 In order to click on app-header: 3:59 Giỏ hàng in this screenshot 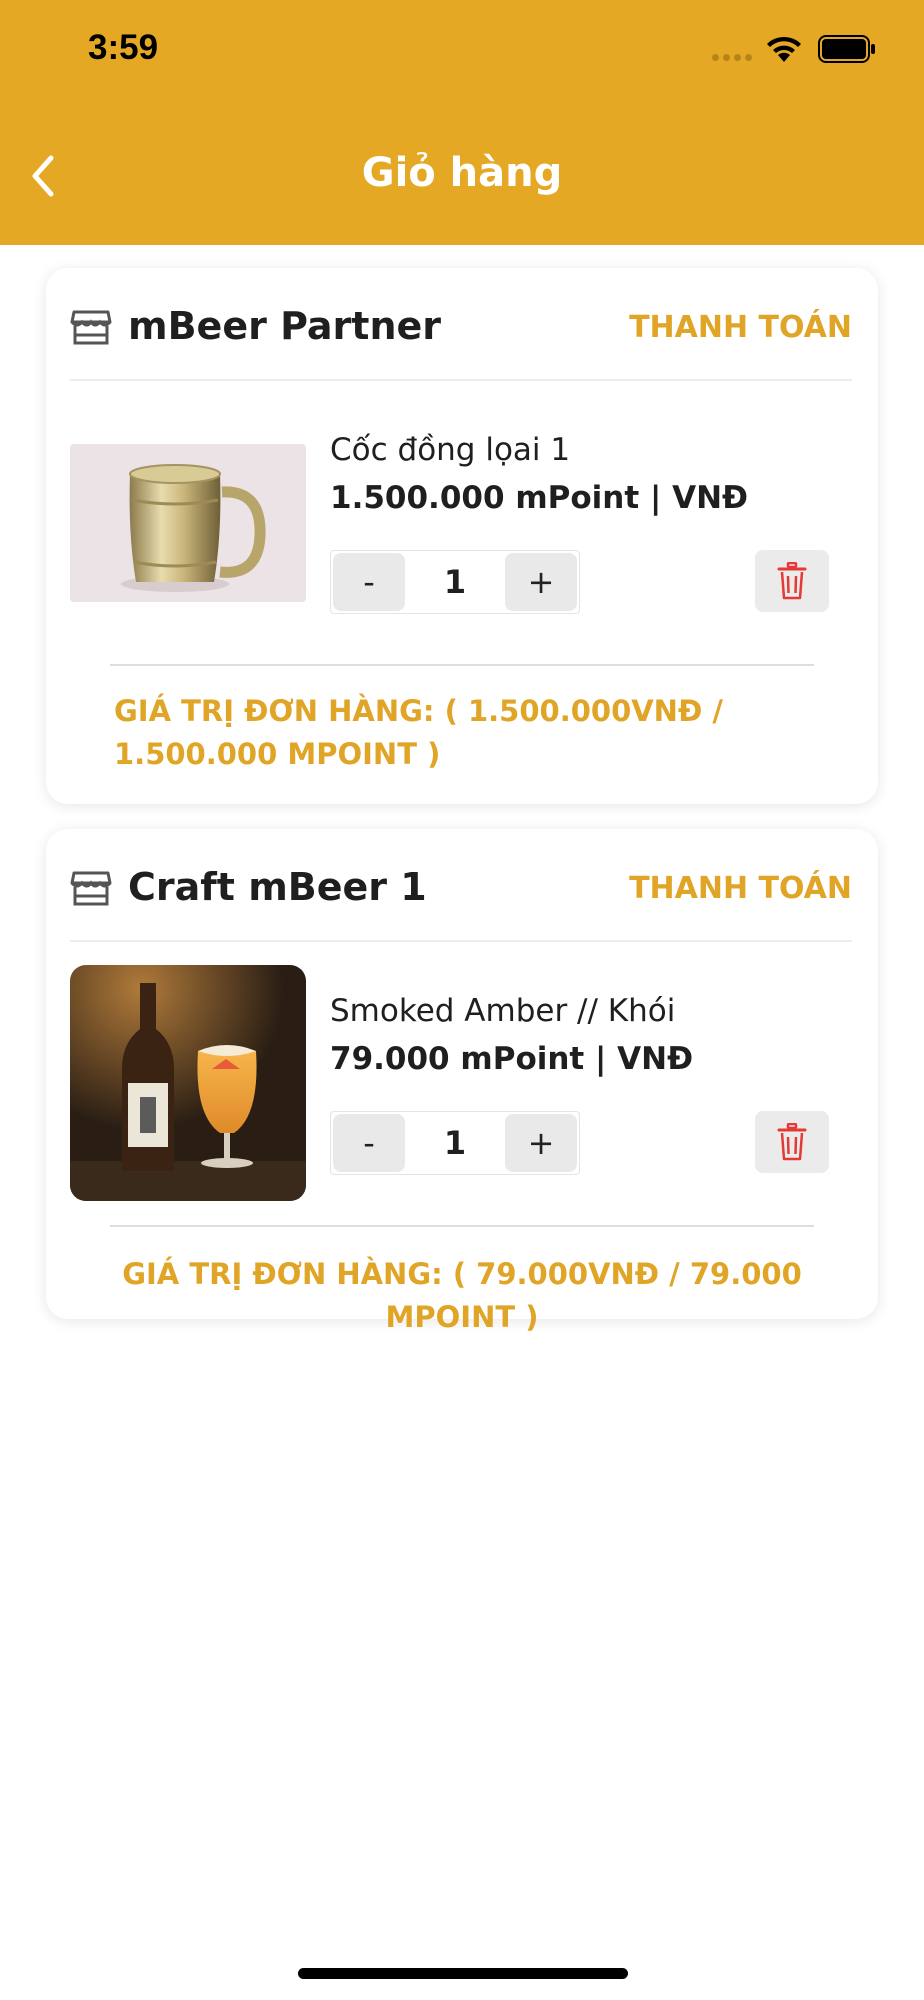, I will do `click(462, 122)`.